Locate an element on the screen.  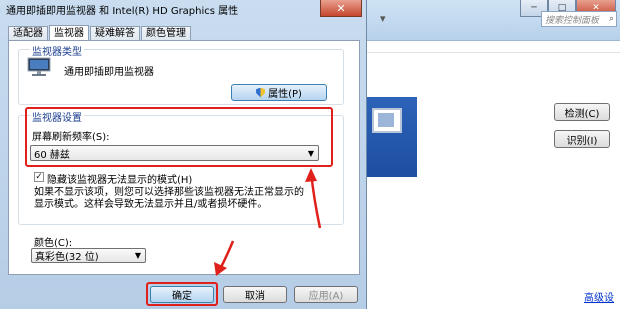
detect-button: 检测(C) is located at coordinates (582, 112).